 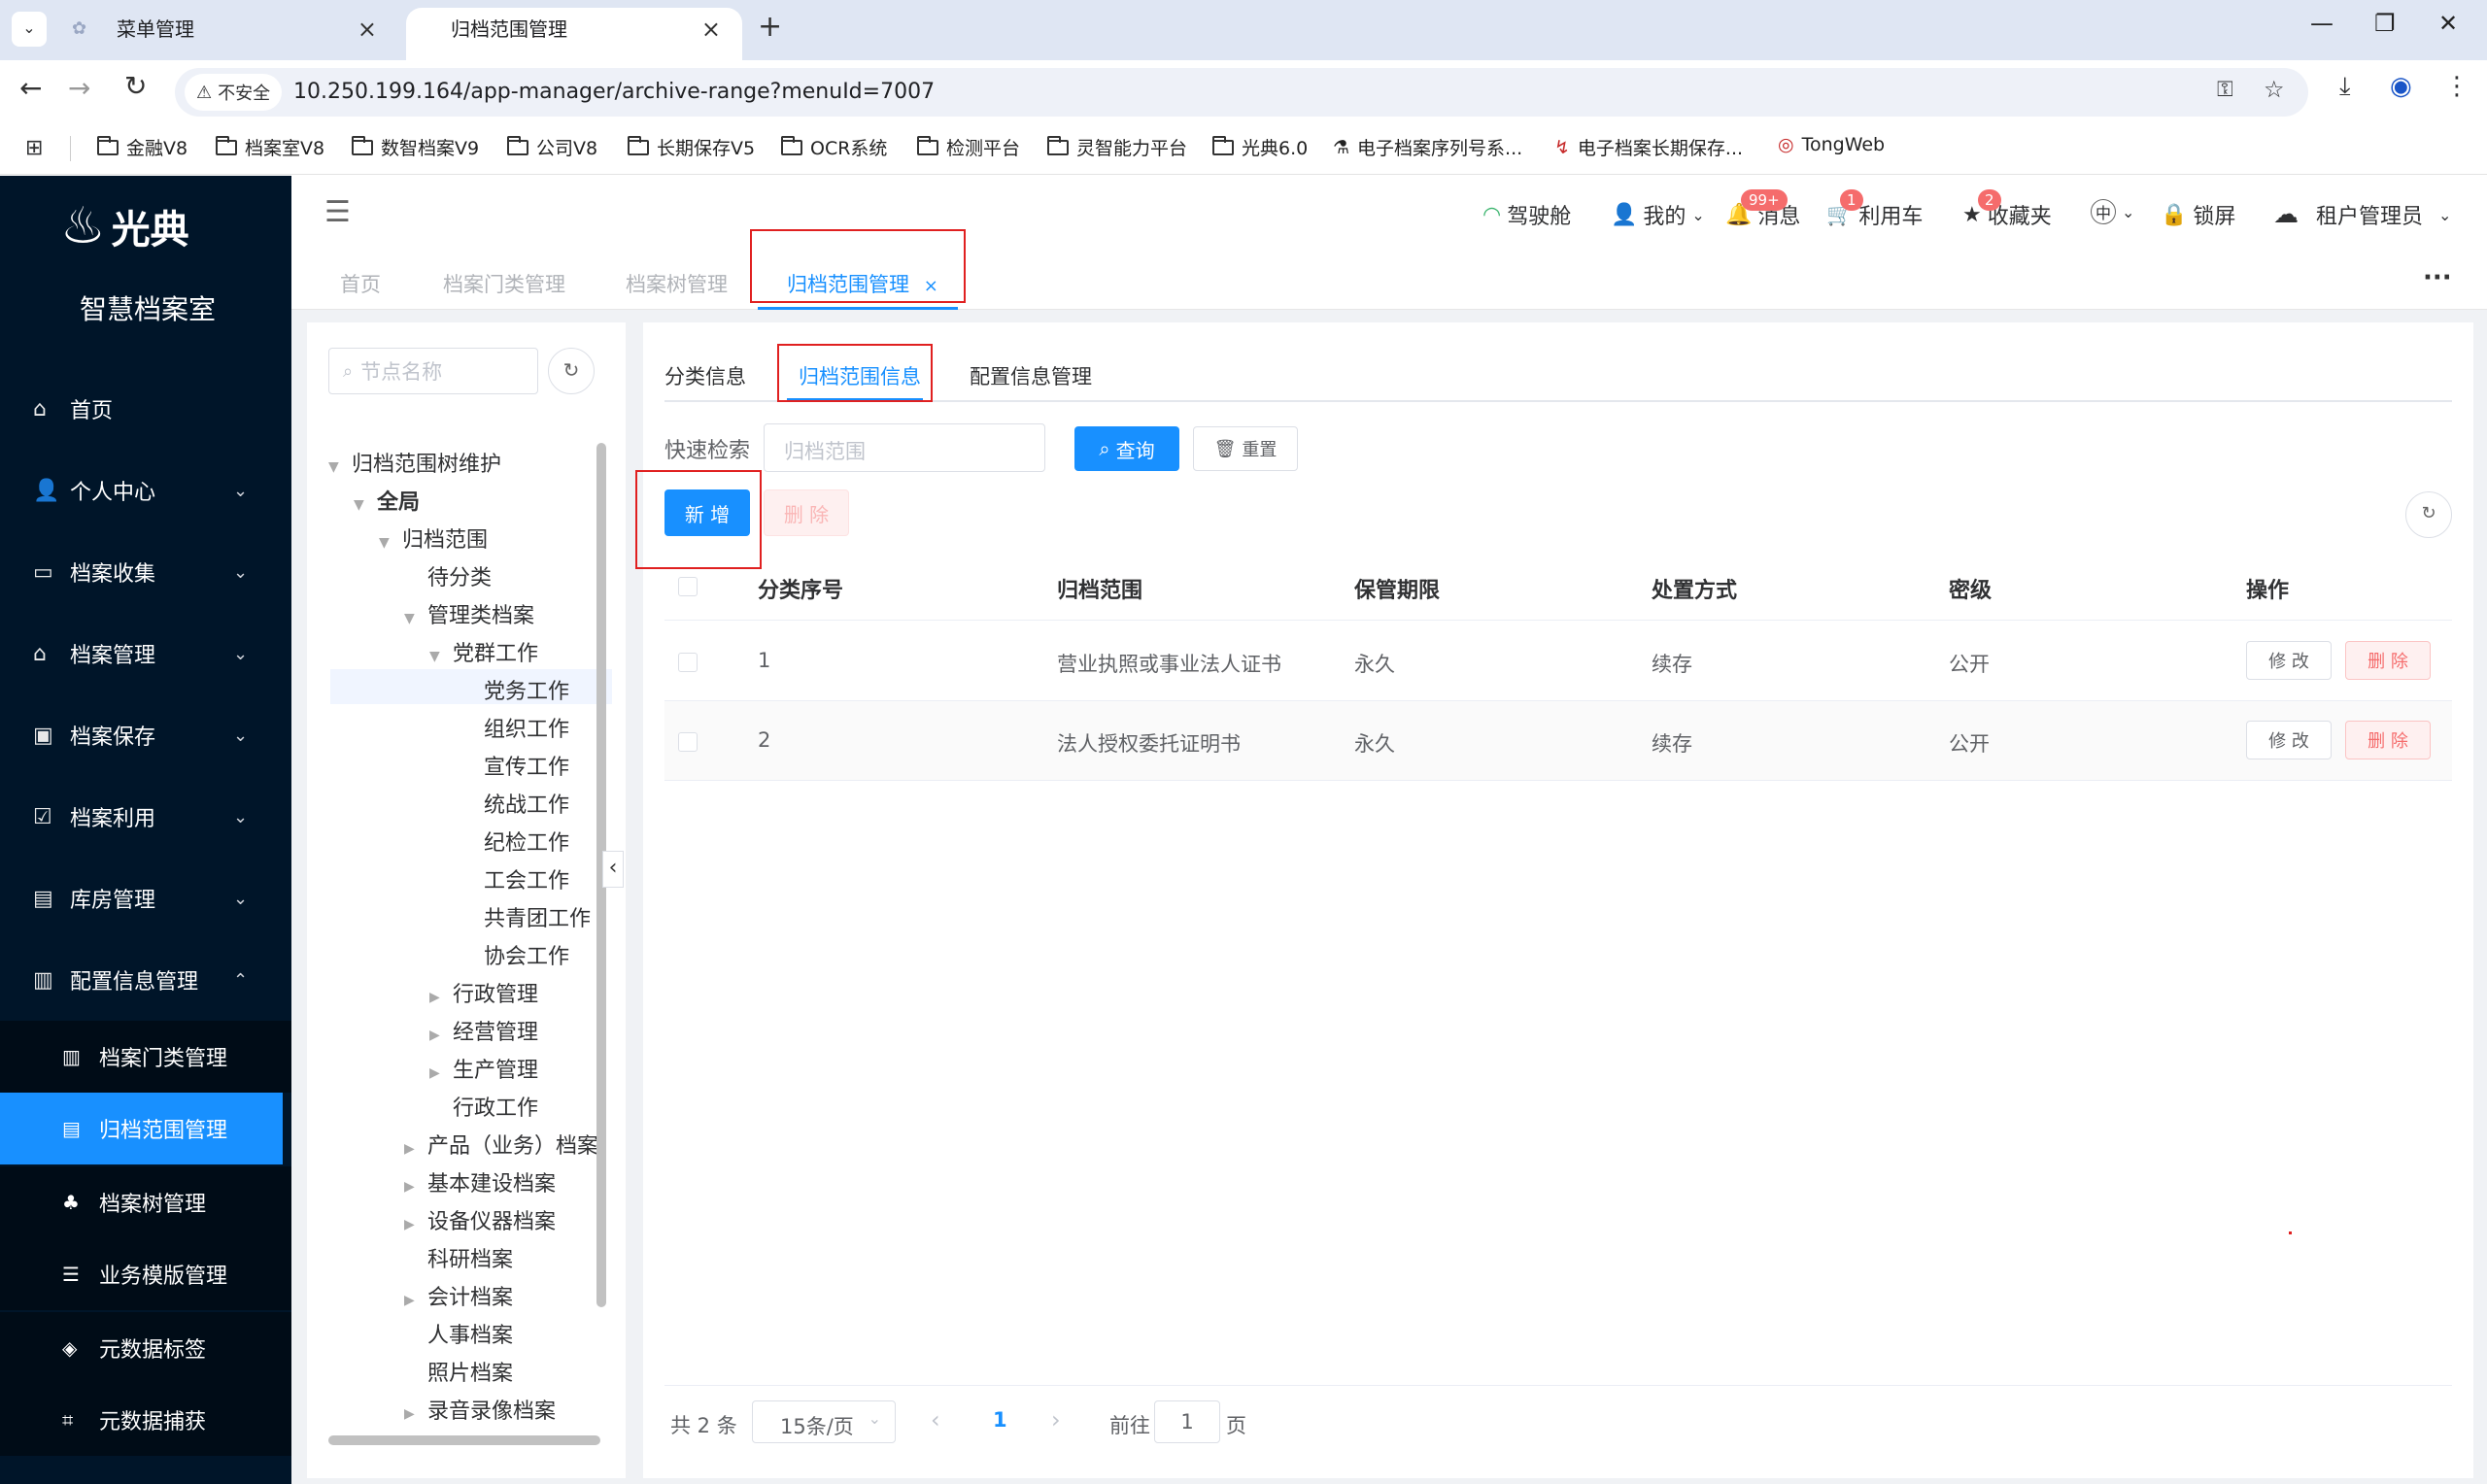 What do you see at coordinates (2448, 23) in the screenshot?
I see `close-window-icon: ✕` at bounding box center [2448, 23].